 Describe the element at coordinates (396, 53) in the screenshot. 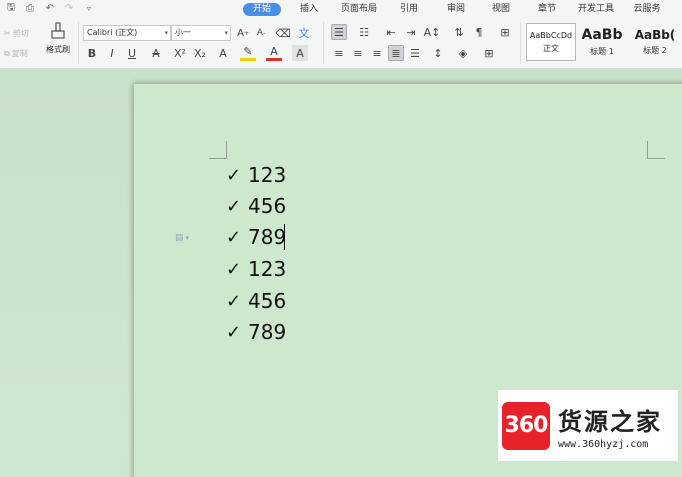

I see `justify-icon: ≣` at that location.